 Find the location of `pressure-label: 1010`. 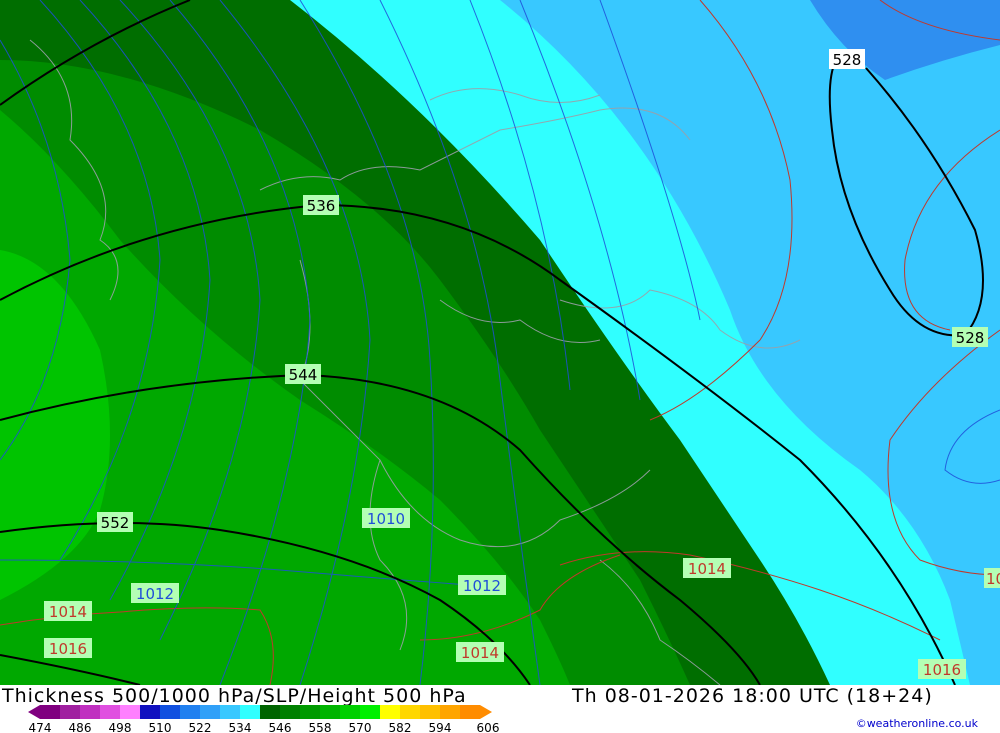

pressure-label: 1010 is located at coordinates (386, 518).